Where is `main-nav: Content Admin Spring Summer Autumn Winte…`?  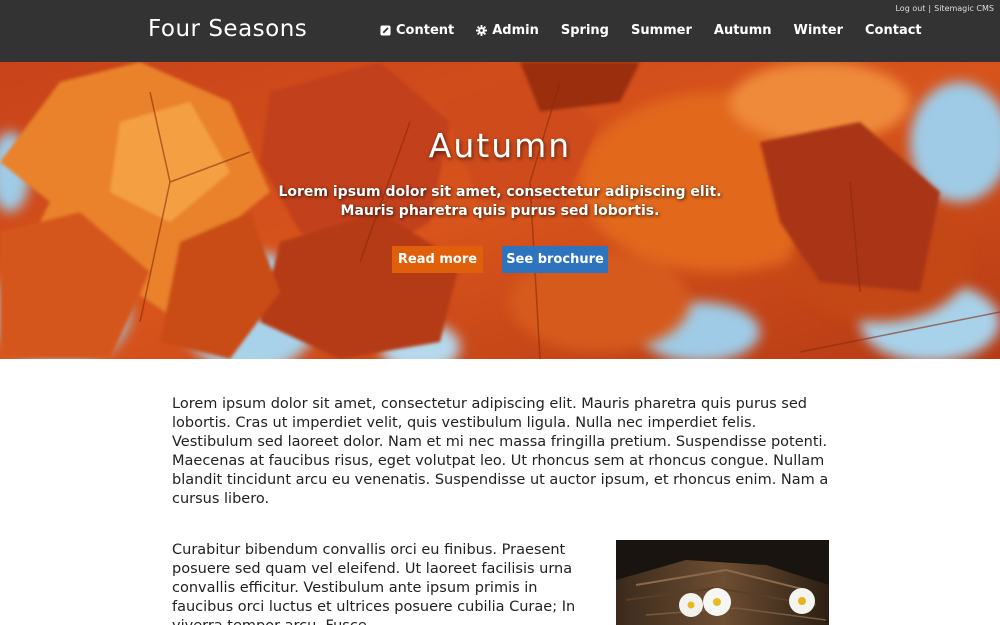
main-nav: Content Admin Spring Summer Autumn Winte… is located at coordinates (651, 30).